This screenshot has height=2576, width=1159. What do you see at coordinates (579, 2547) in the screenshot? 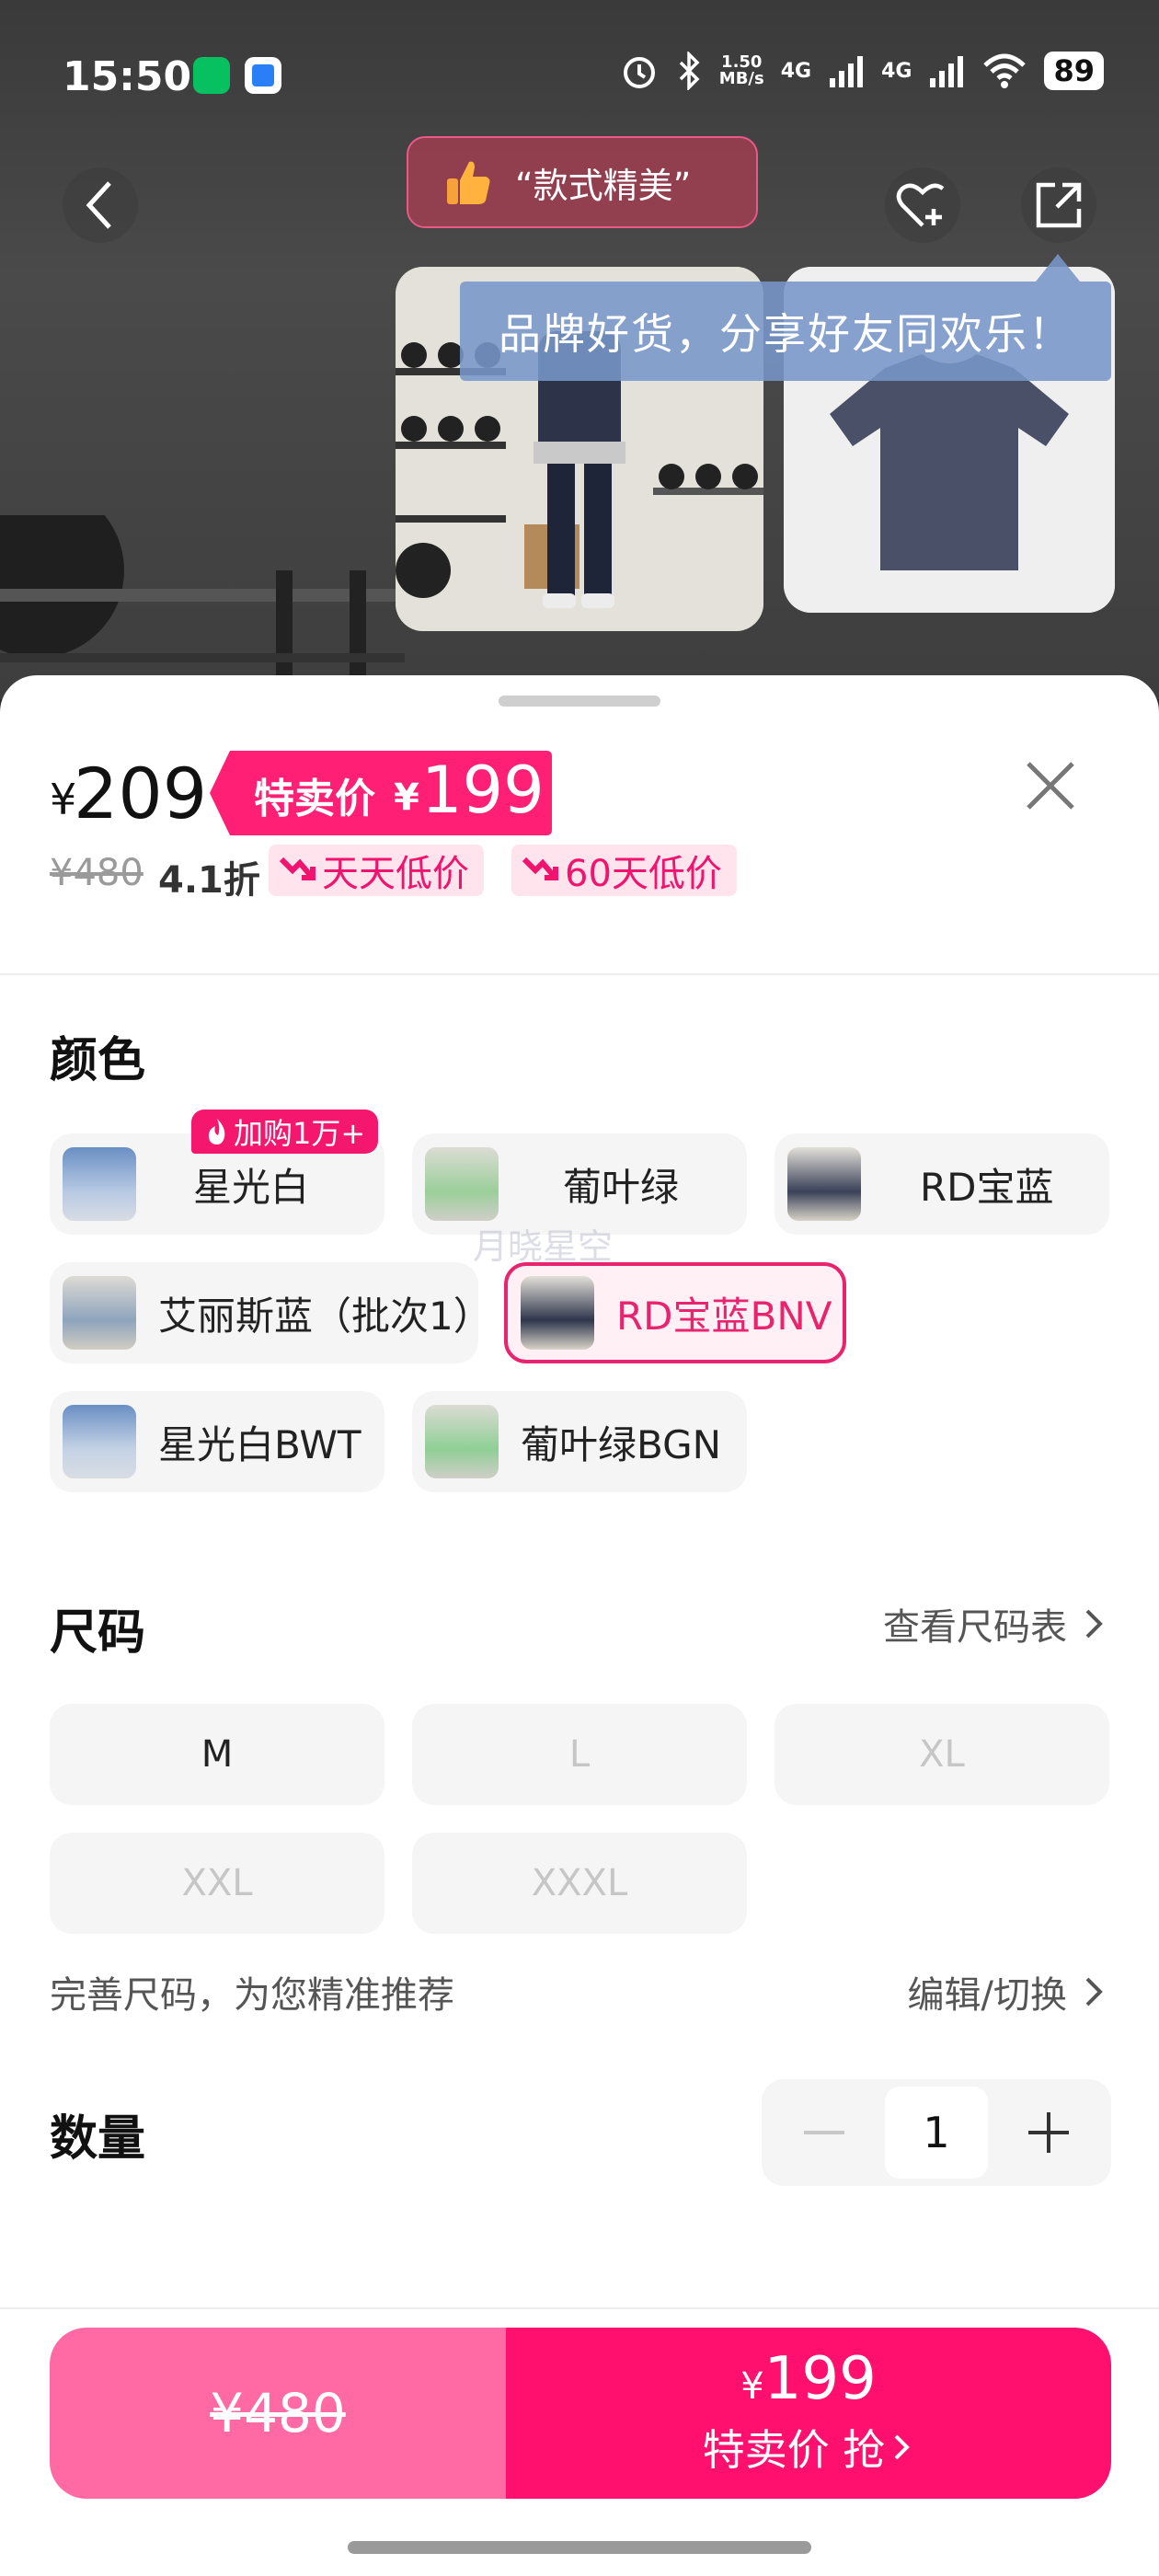
I see `home-indicator` at bounding box center [579, 2547].